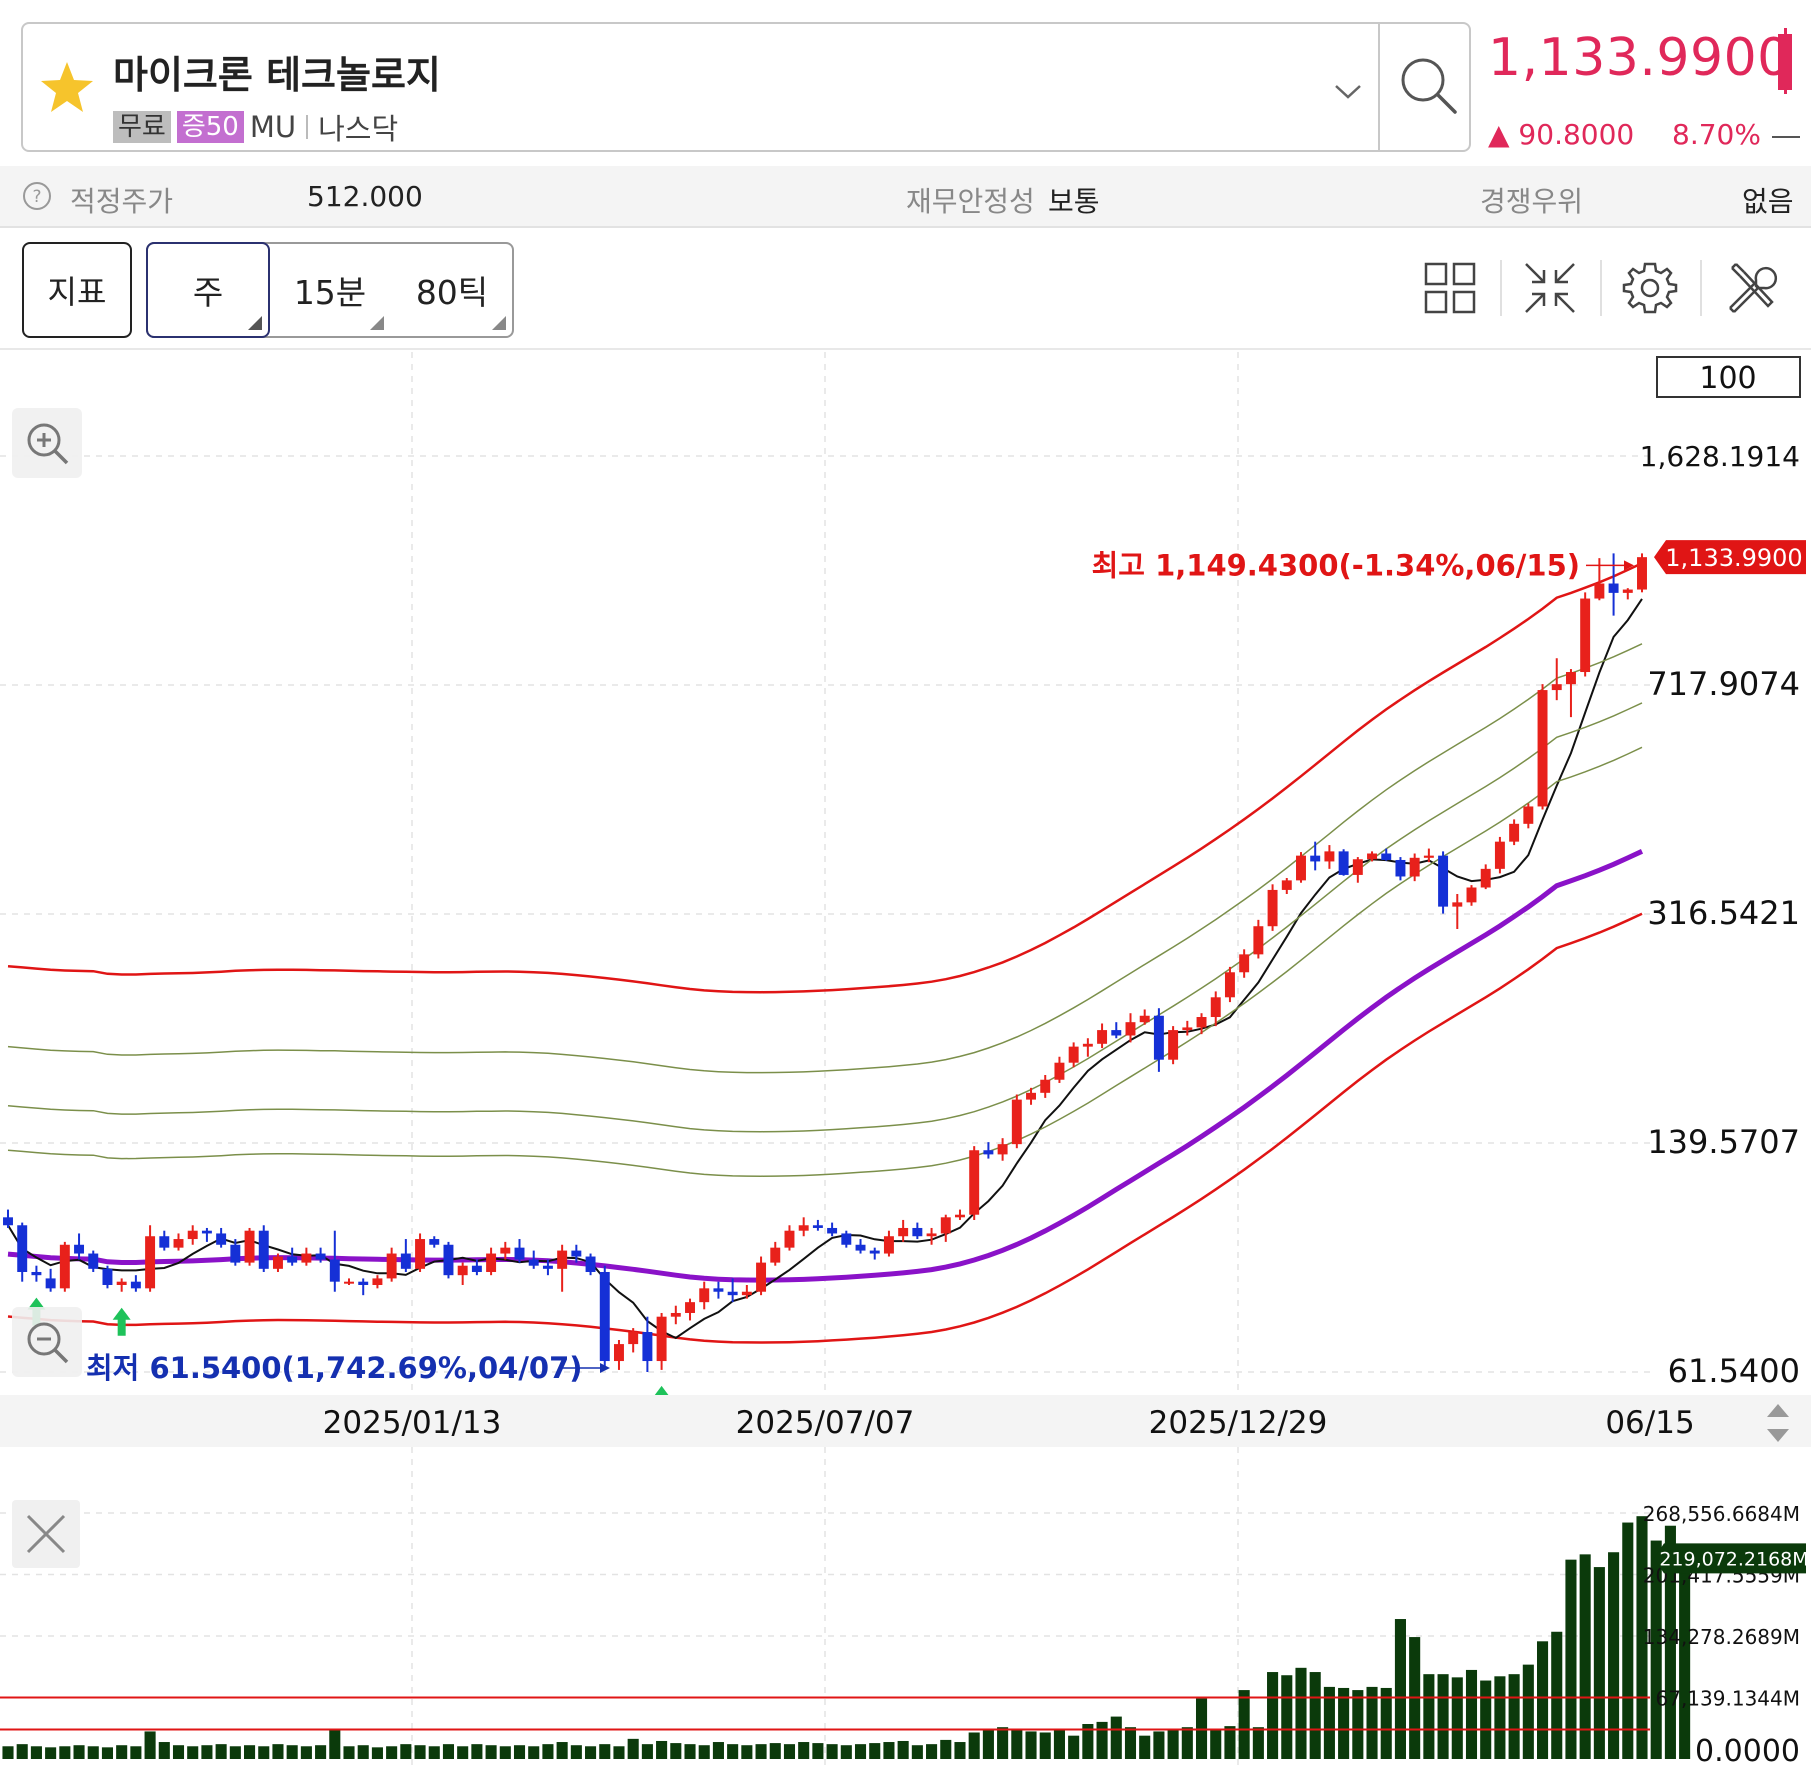 The width and height of the screenshot is (1811, 1767). What do you see at coordinates (1752, 288) in the screenshot?
I see `tools-icon` at bounding box center [1752, 288].